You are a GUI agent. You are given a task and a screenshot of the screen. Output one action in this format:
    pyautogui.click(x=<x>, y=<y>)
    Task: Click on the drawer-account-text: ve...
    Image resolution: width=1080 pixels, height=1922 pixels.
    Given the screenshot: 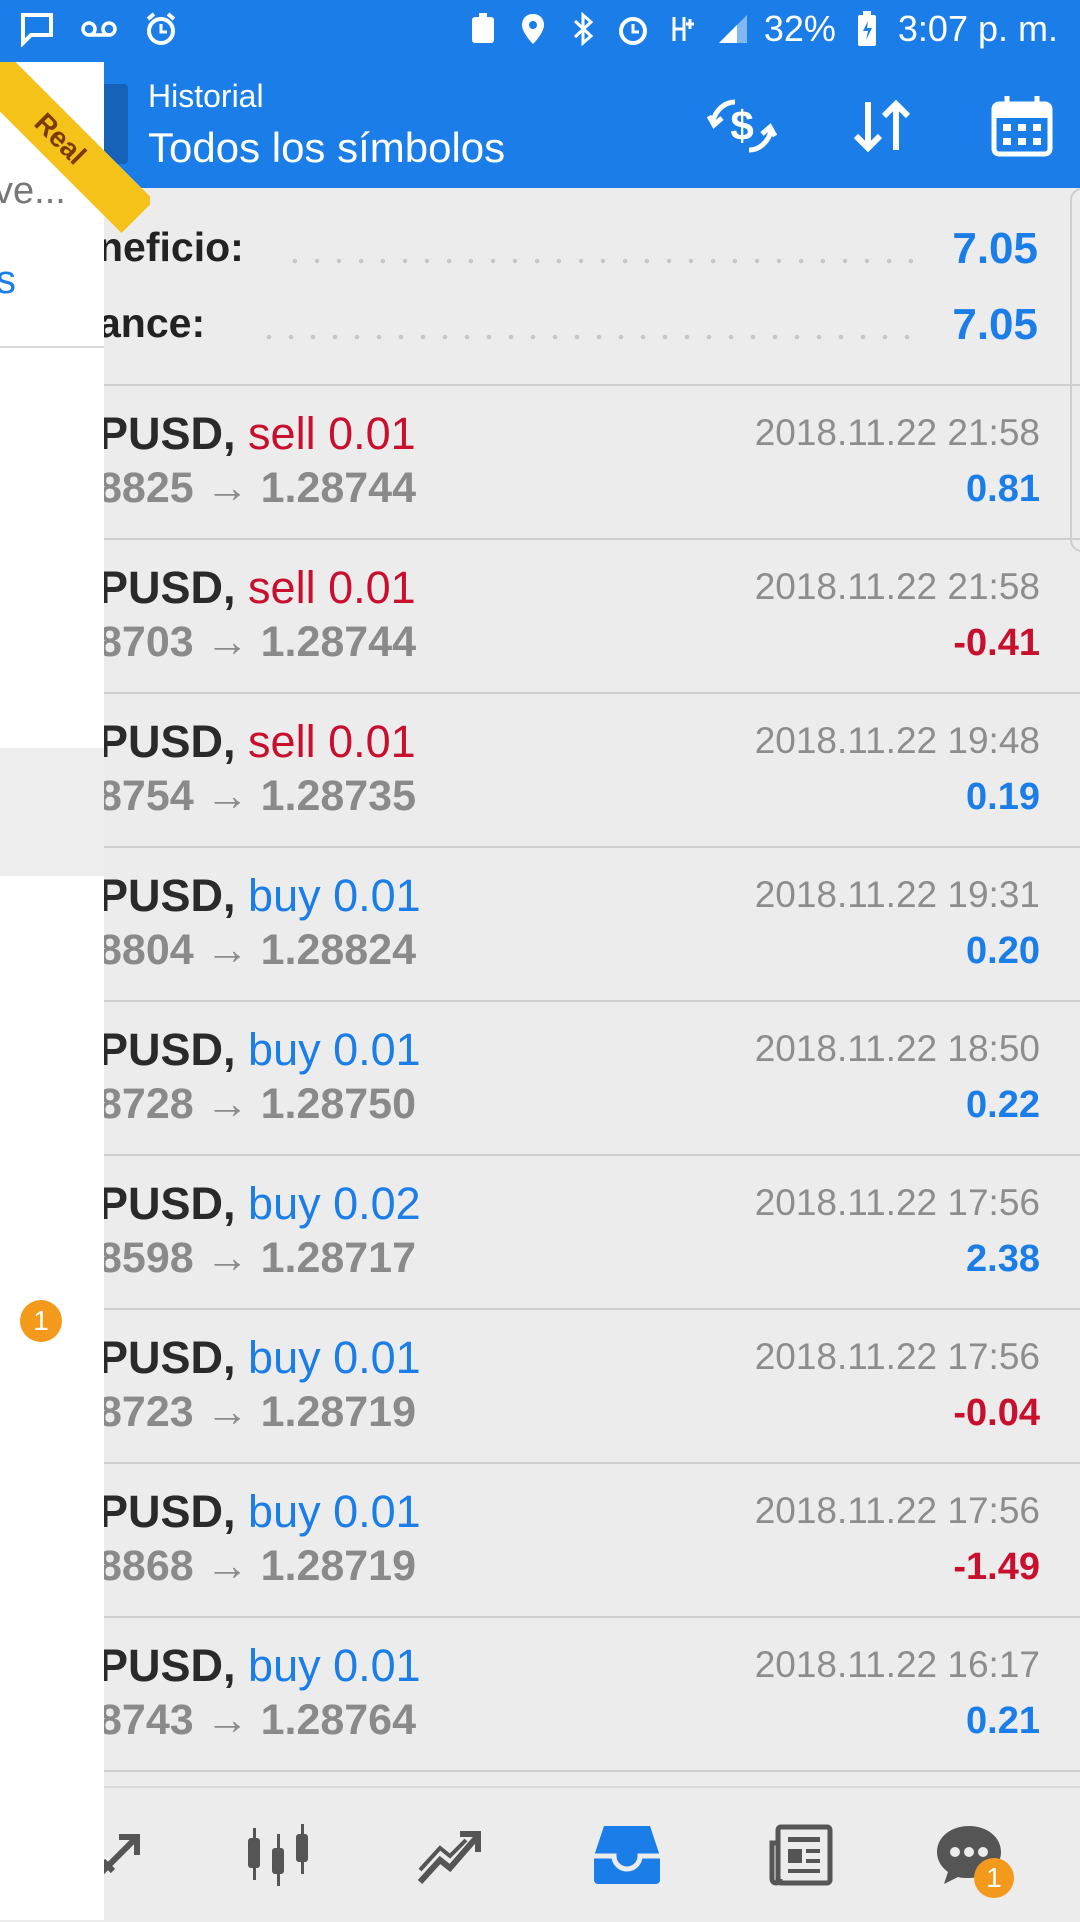 What is the action you would take?
    pyautogui.click(x=33, y=191)
    